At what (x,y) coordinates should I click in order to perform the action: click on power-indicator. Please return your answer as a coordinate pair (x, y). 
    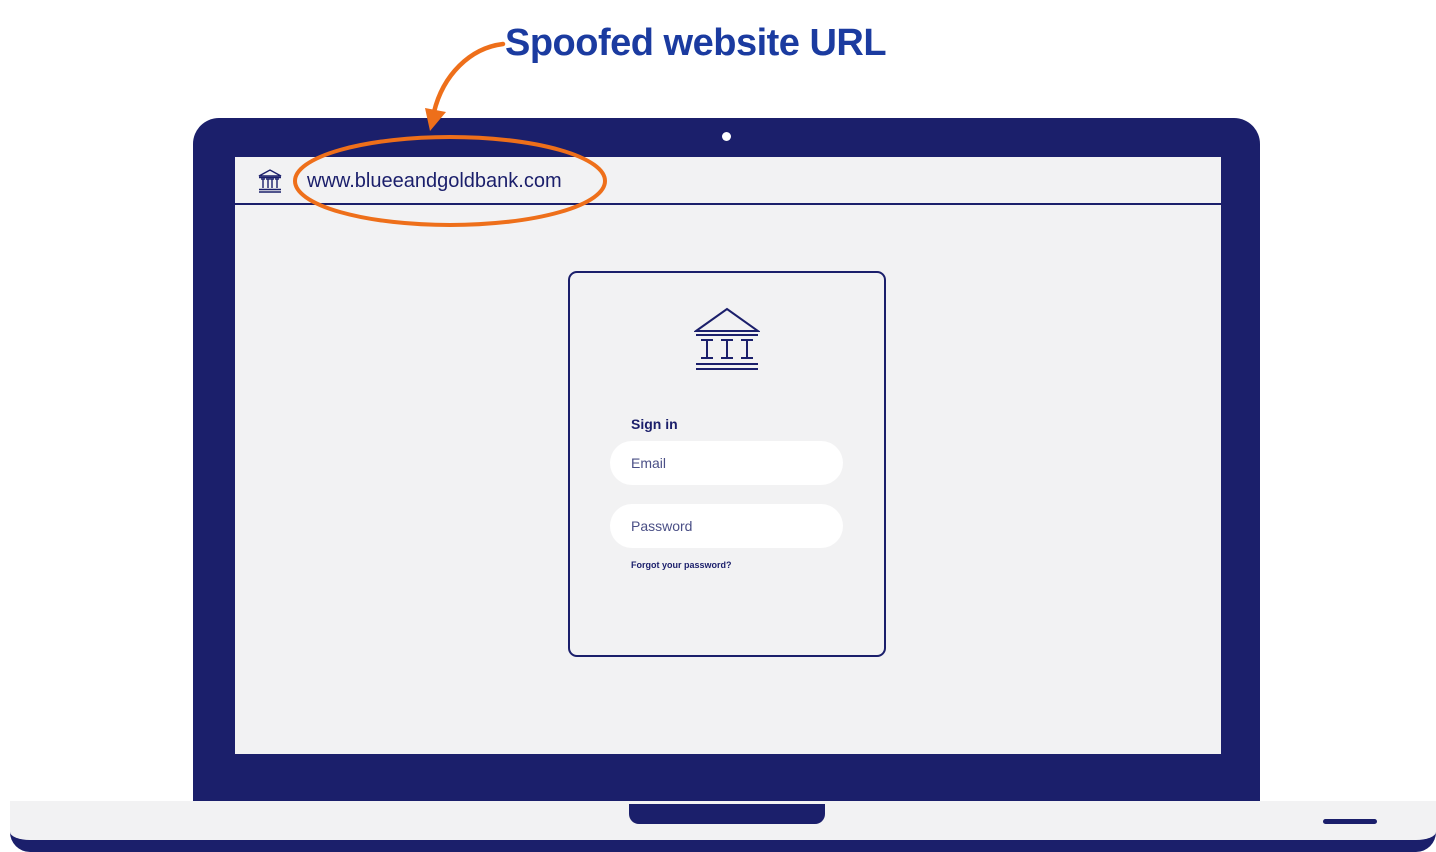
    Looking at the image, I should click on (1350, 821).